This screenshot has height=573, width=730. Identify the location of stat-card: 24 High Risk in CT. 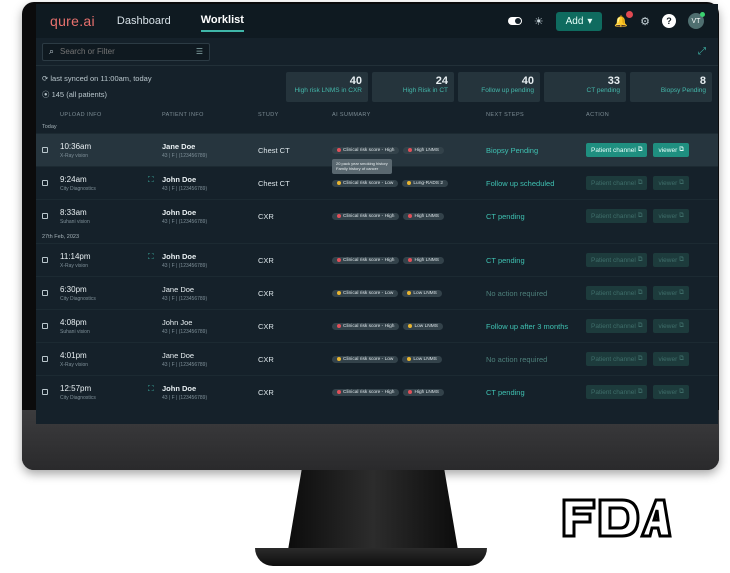
(413, 87).